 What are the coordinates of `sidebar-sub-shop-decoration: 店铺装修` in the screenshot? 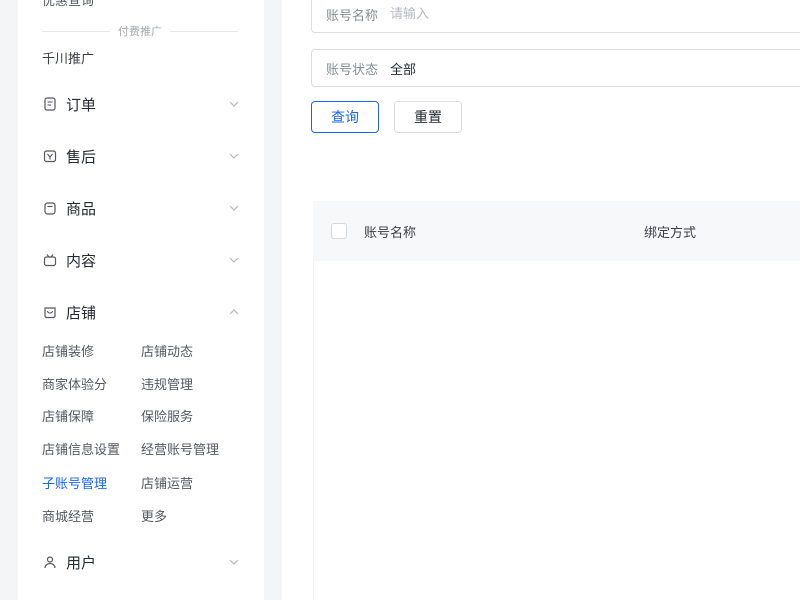 It's located at (68, 350).